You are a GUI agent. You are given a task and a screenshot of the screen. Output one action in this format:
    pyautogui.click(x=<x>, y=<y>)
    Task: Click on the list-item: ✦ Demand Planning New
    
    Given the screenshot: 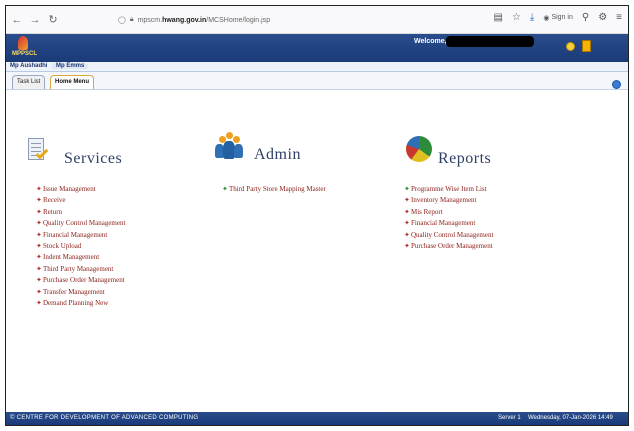 What is the action you would take?
    pyautogui.click(x=80, y=303)
    